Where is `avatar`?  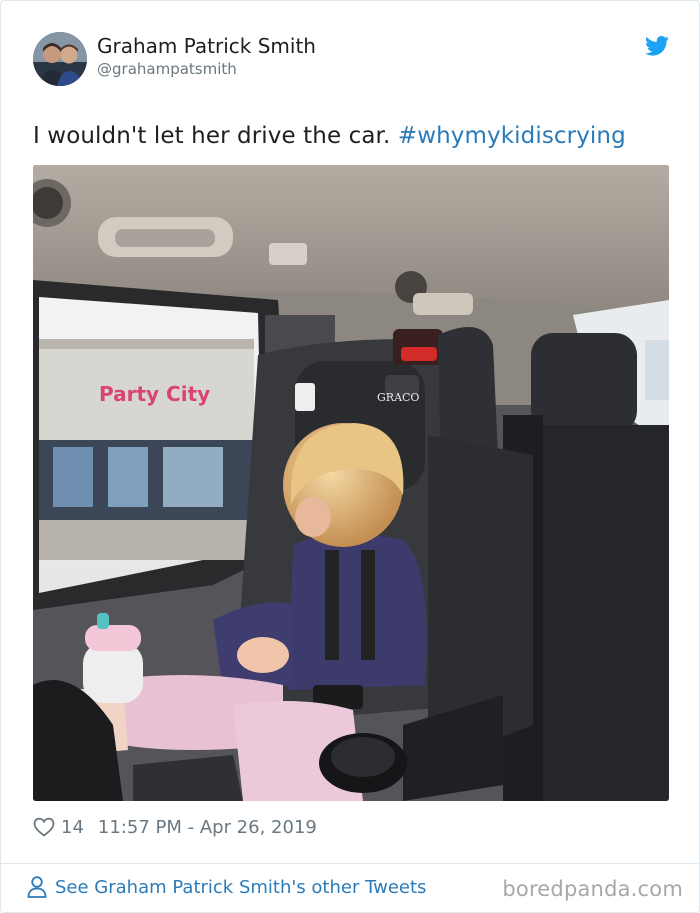
avatar is located at coordinates (60, 59).